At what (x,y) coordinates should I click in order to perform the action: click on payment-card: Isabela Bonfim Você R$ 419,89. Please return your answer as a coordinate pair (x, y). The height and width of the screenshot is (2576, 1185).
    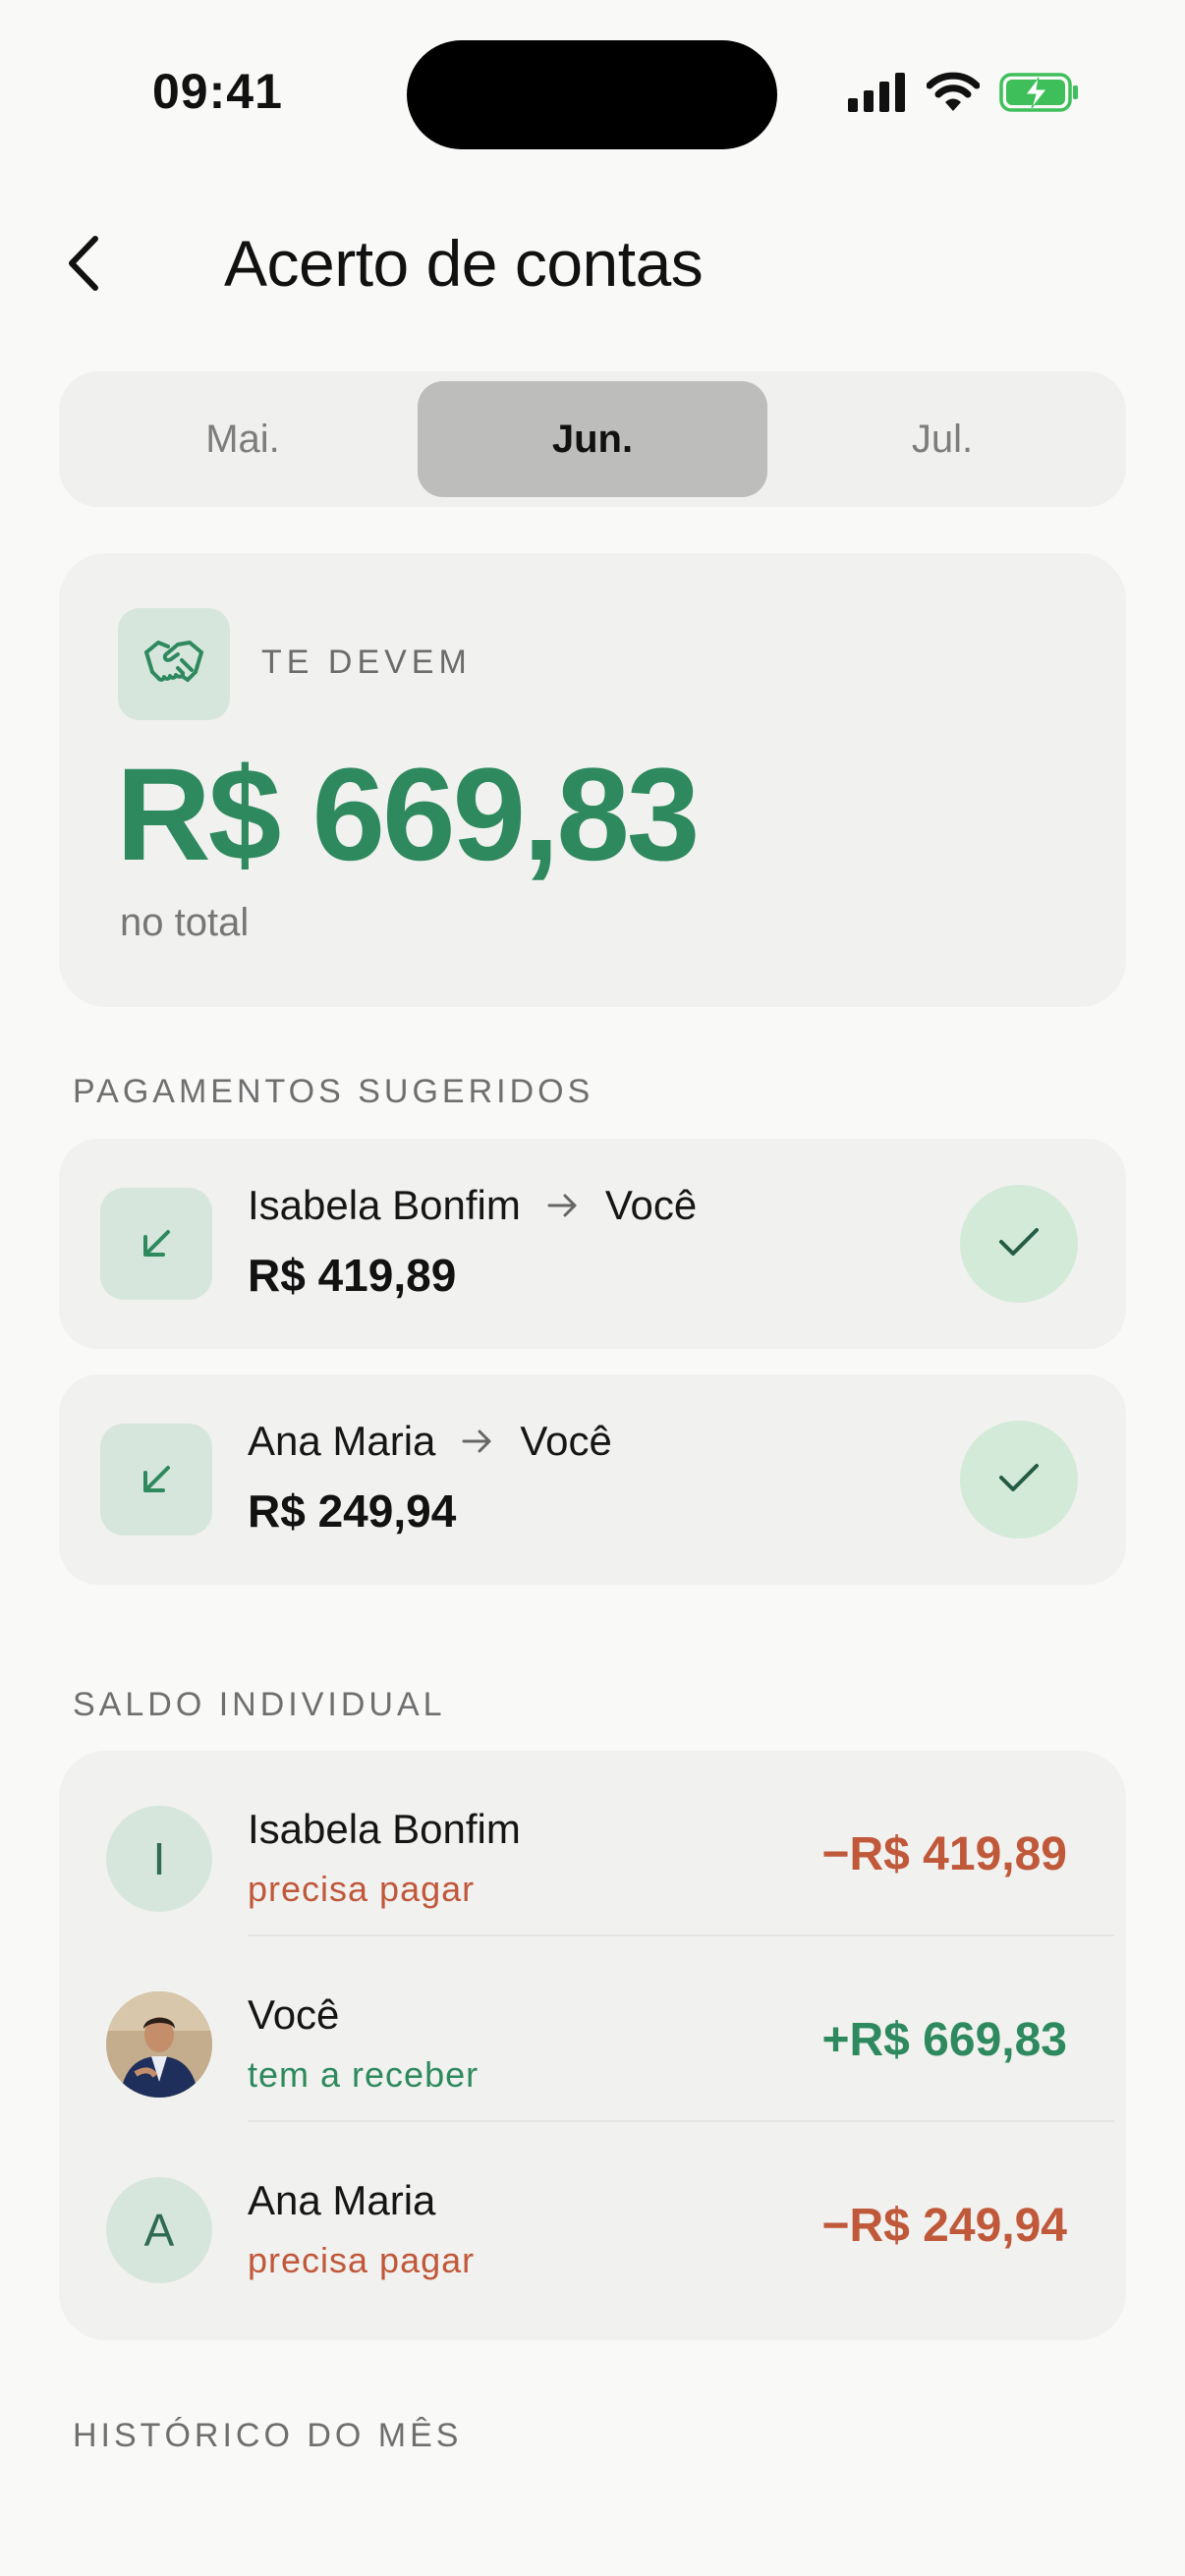
    Looking at the image, I should click on (592, 1244).